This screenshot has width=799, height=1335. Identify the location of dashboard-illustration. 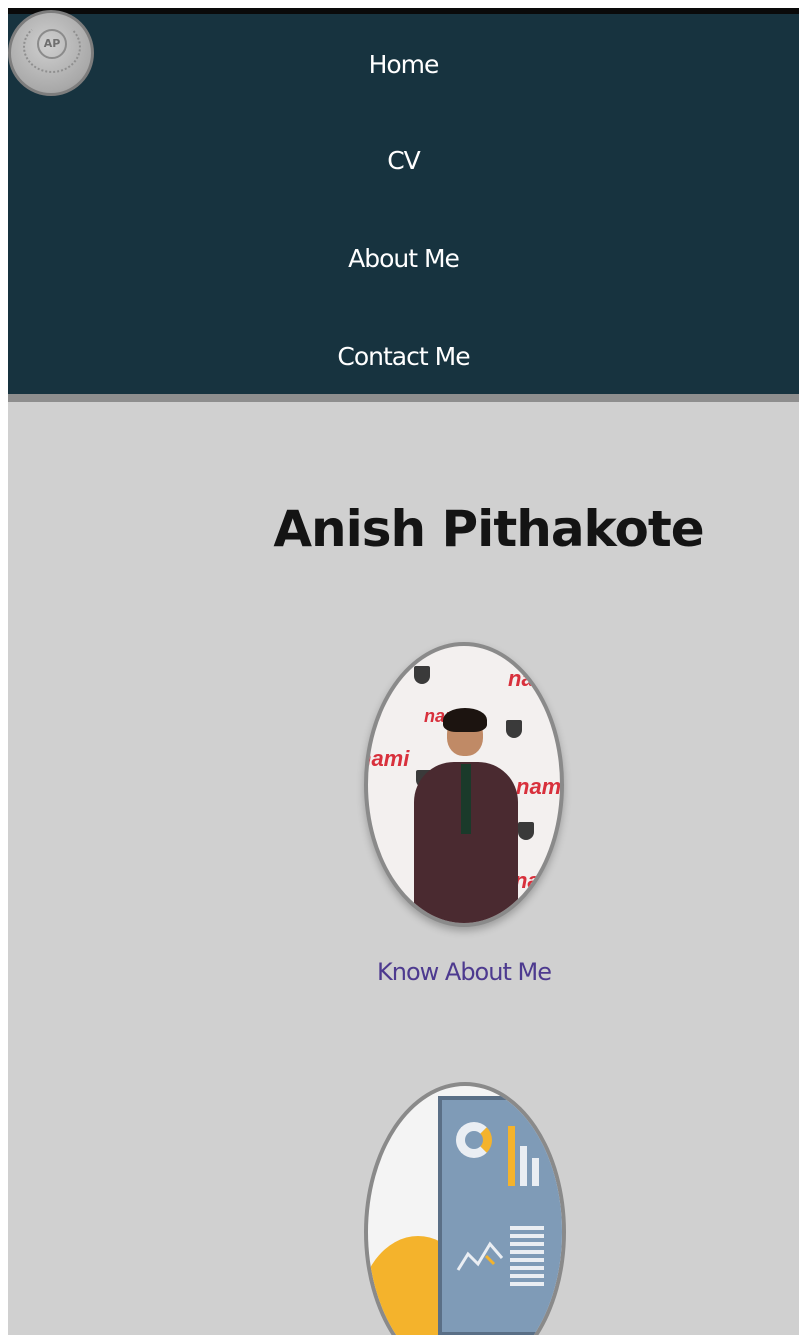
(465, 1208).